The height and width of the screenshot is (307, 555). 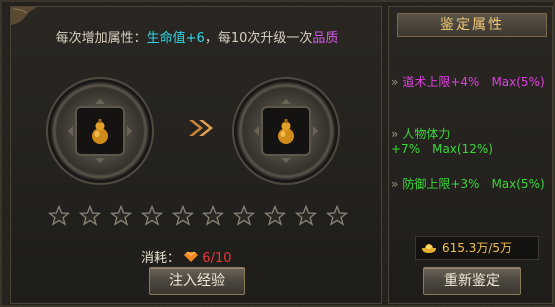 What do you see at coordinates (197, 281) in the screenshot?
I see `inject-experience-button: 注入经验` at bounding box center [197, 281].